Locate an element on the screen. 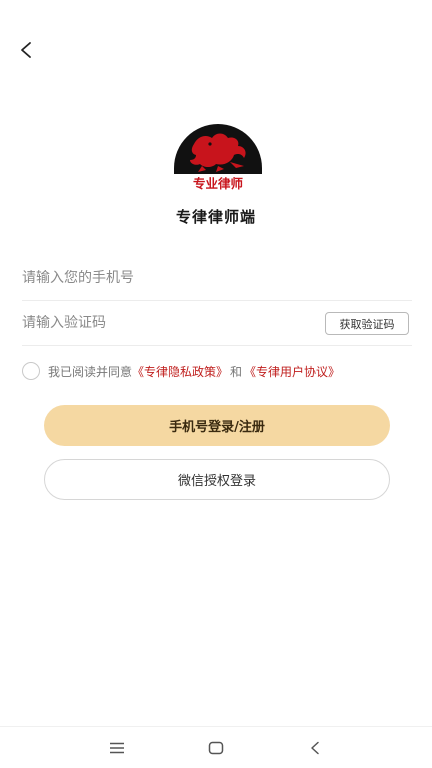 Image resolution: width=432 pixels, height=768 pixels. menu-icon is located at coordinates (117, 748).